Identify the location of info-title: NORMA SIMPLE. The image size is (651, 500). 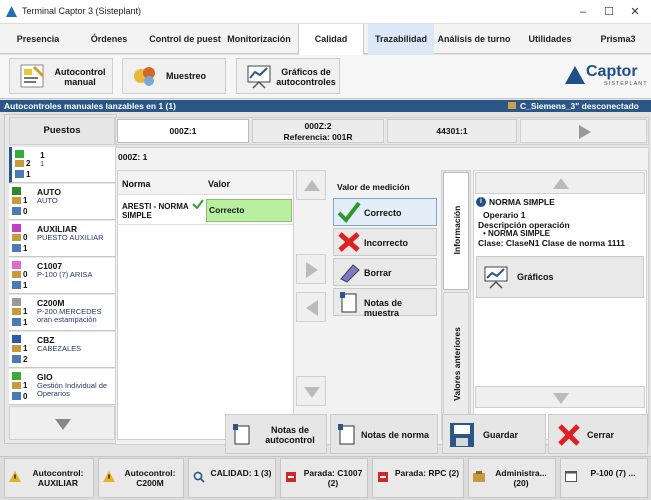
(522, 202).